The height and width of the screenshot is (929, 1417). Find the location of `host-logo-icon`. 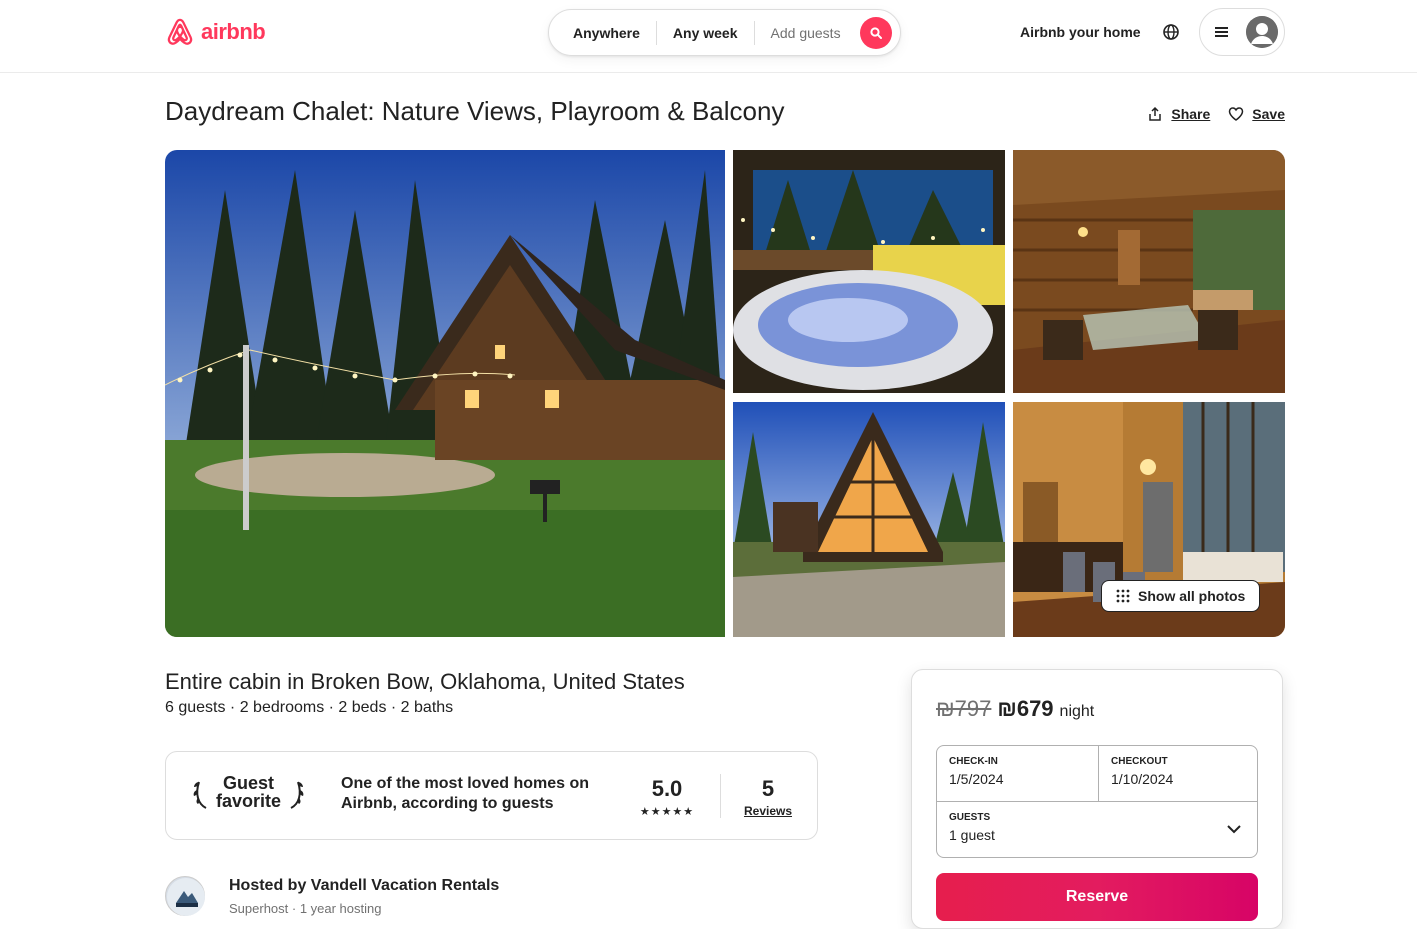

host-logo-icon is located at coordinates (186, 897).